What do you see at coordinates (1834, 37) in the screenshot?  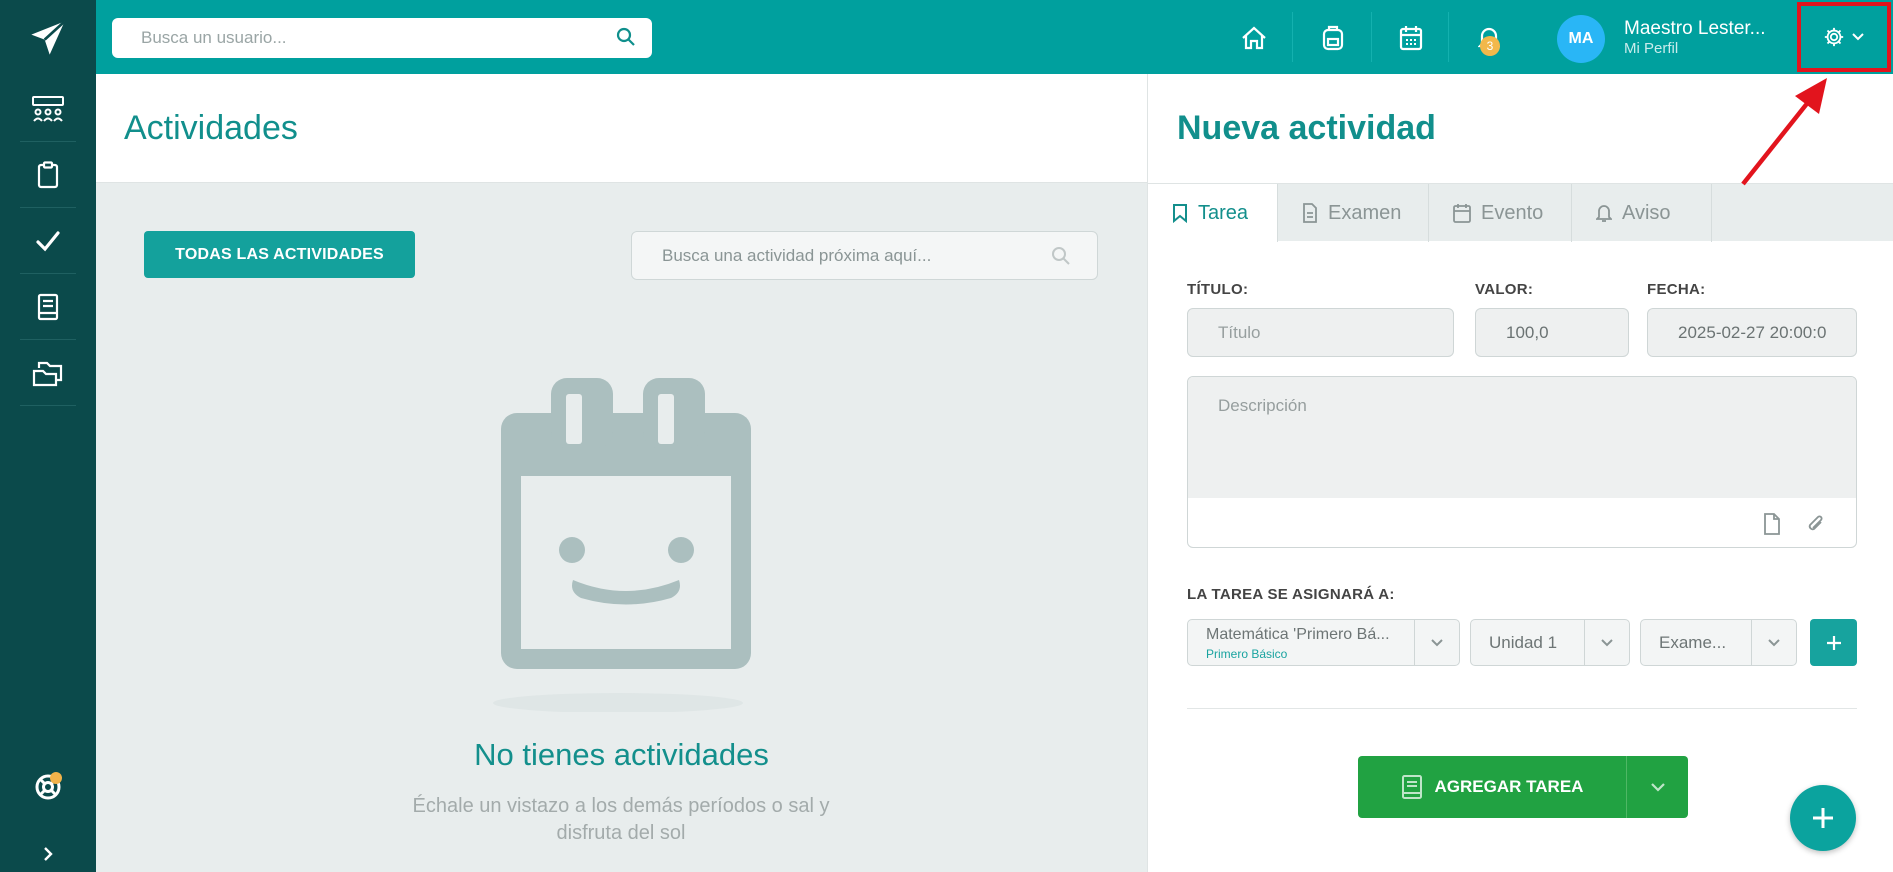 I see `gear-icon` at bounding box center [1834, 37].